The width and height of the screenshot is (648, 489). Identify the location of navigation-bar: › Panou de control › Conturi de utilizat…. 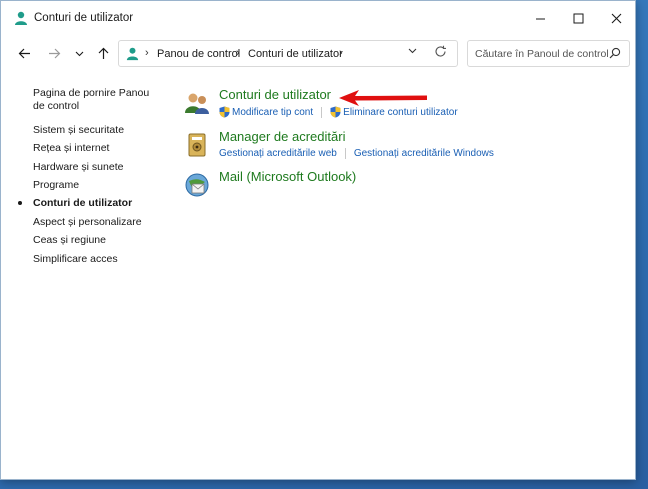
(318, 54).